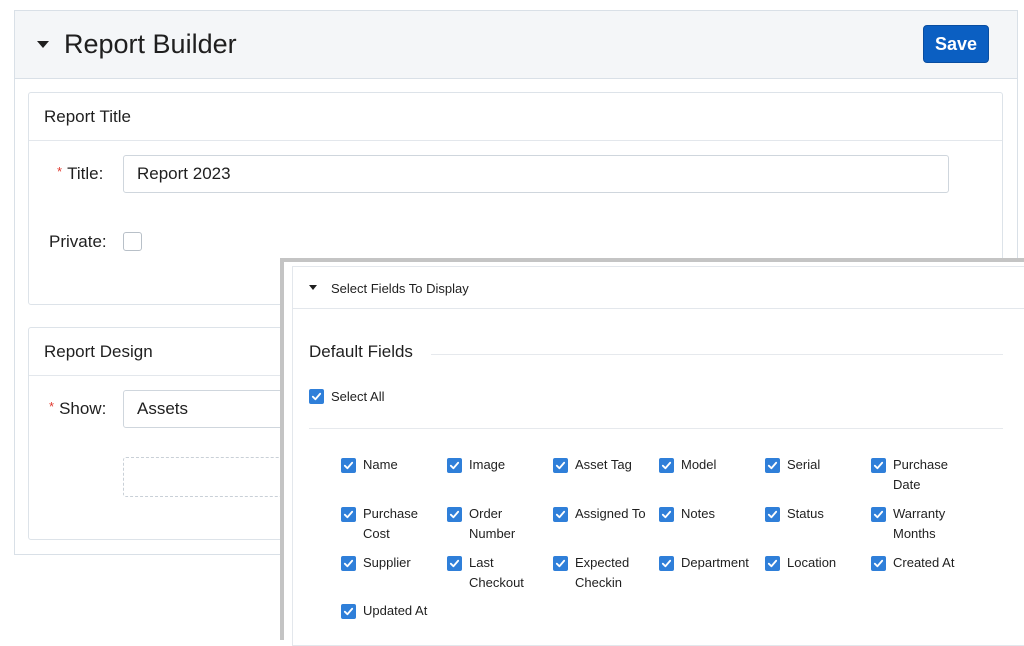 The height and width of the screenshot is (646, 1024). What do you see at coordinates (492, 523) in the screenshot?
I see `field-label: Order Number` at bounding box center [492, 523].